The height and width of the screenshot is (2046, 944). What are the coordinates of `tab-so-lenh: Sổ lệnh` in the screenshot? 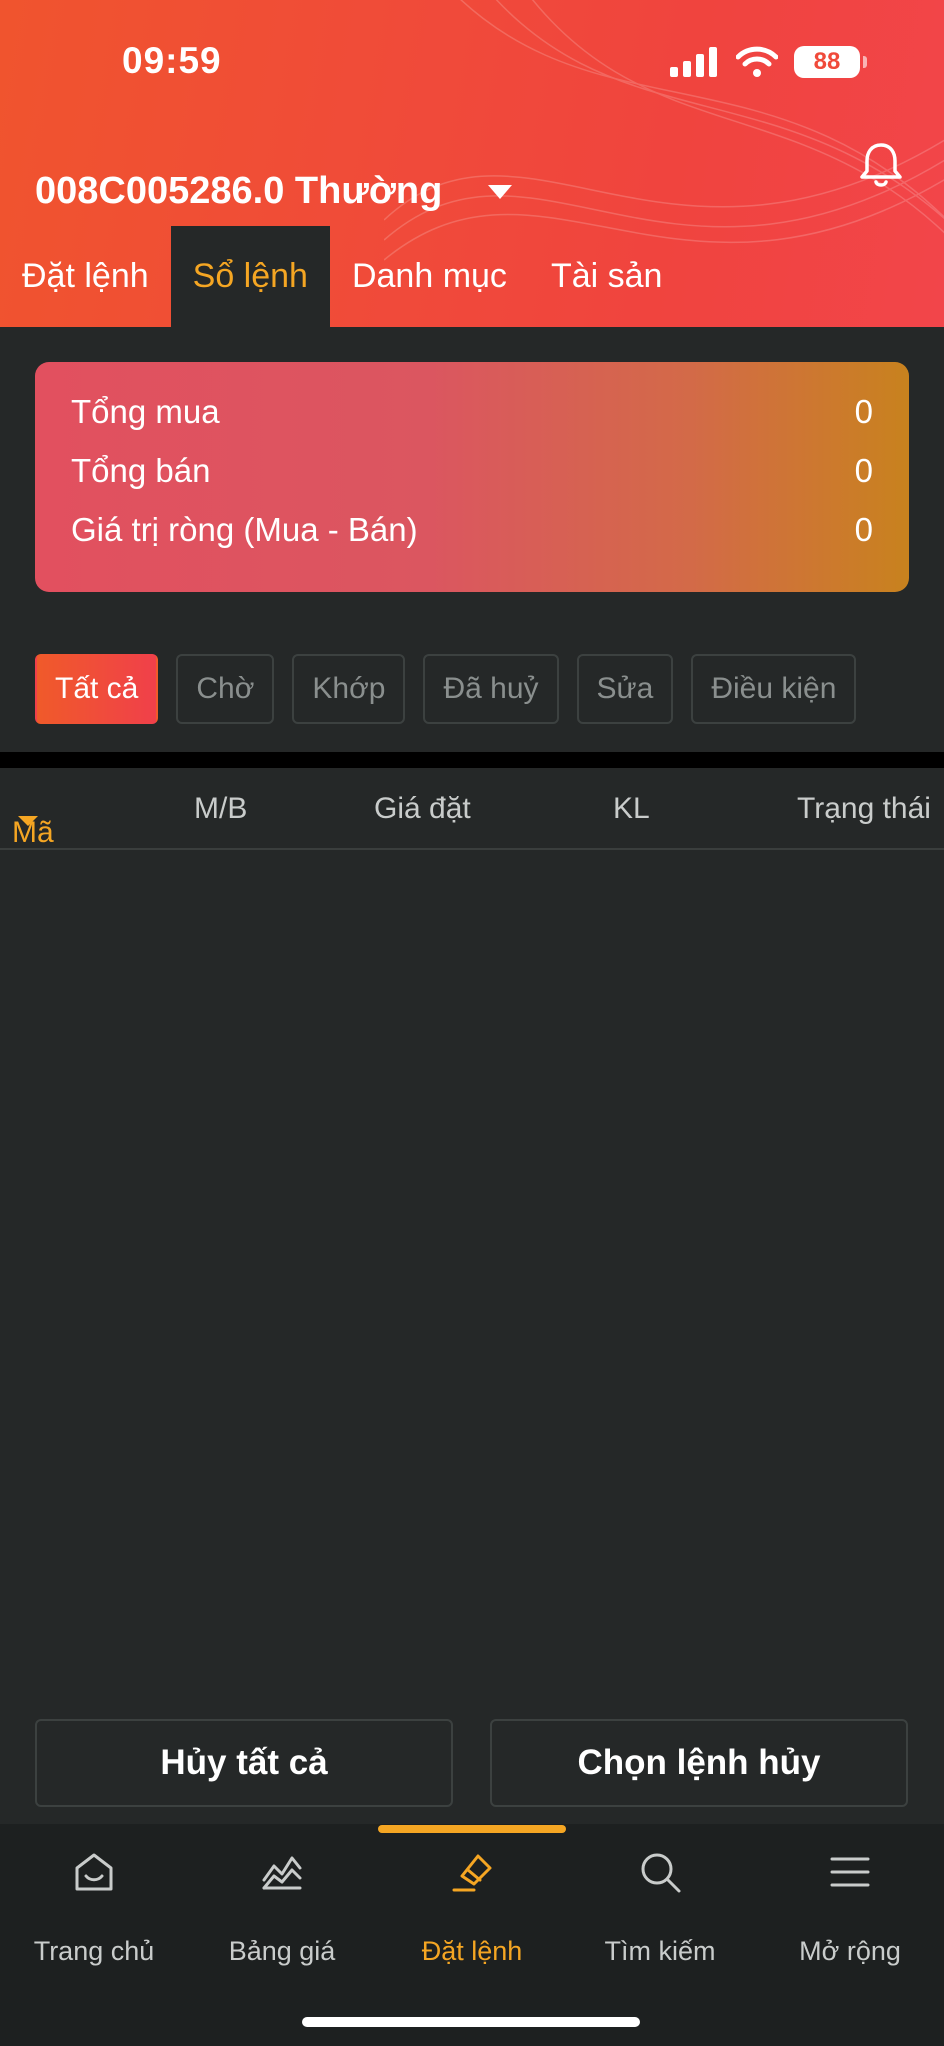 It's located at (250, 276).